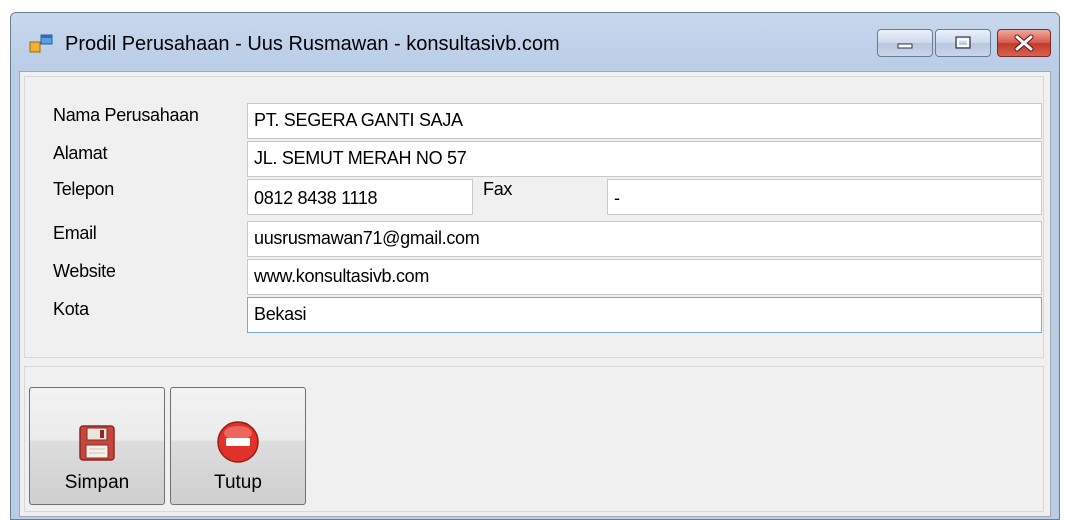 The width and height of the screenshot is (1065, 520). What do you see at coordinates (97, 482) in the screenshot?
I see `simpan-button-label: Simpan` at bounding box center [97, 482].